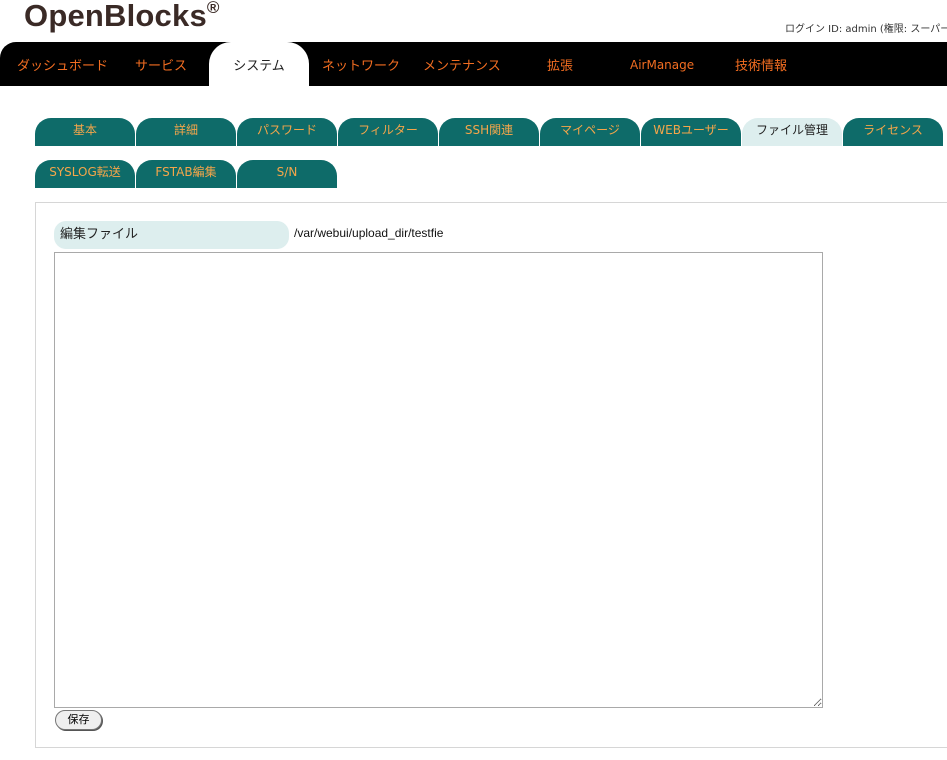 This screenshot has height=760, width=947. I want to click on nav-service: サービス, so click(161, 64).